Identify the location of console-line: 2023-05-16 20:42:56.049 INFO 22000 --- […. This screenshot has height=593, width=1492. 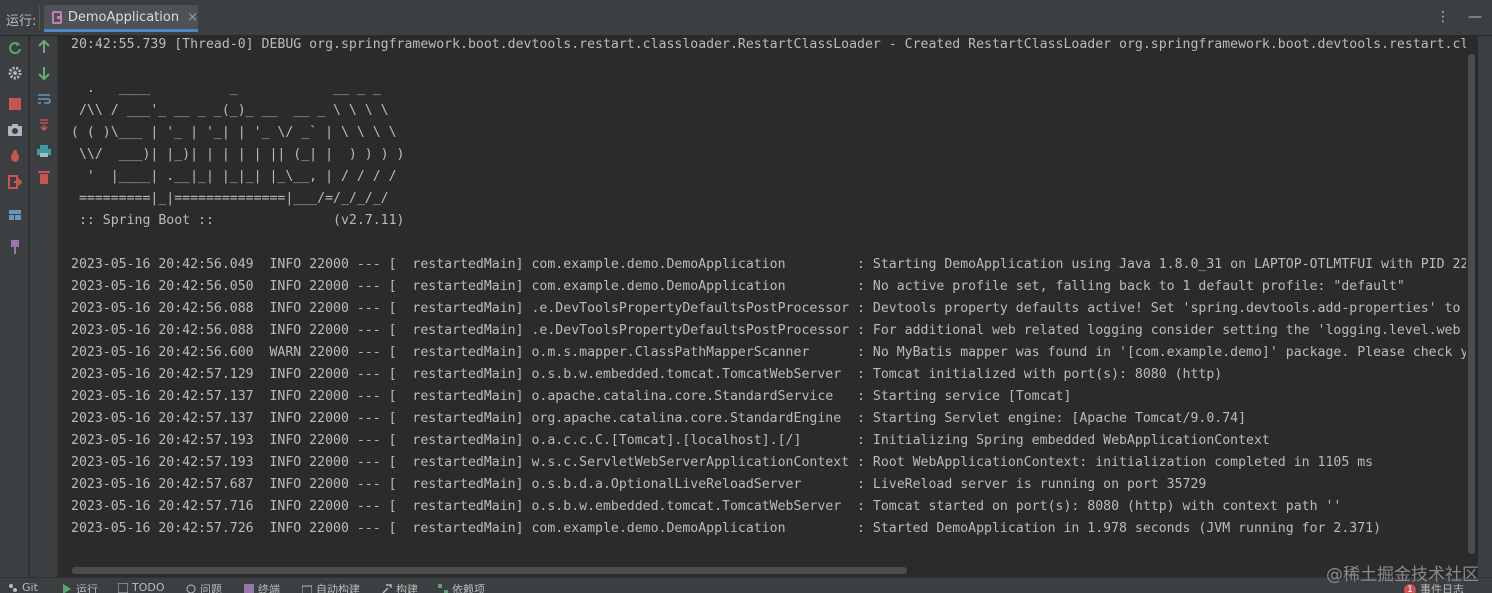
(768, 264).